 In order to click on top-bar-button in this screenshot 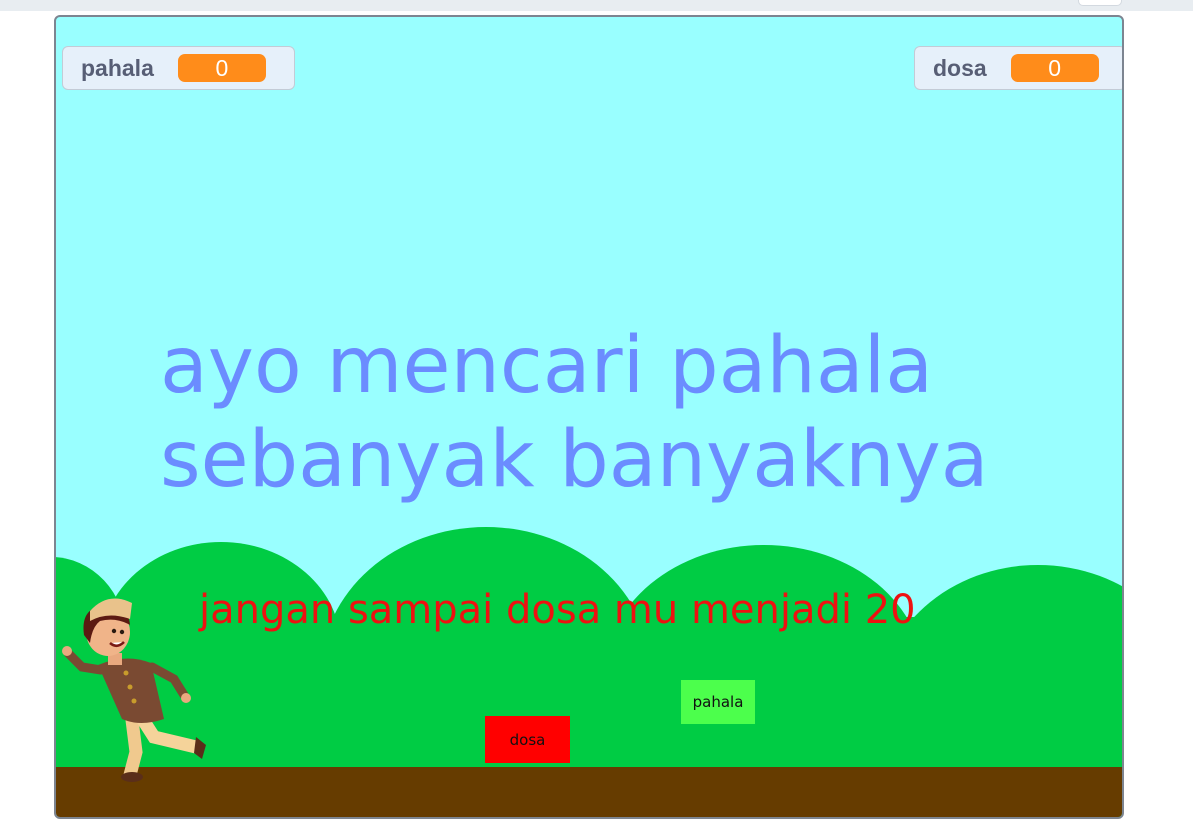, I will do `click(1100, 3)`.